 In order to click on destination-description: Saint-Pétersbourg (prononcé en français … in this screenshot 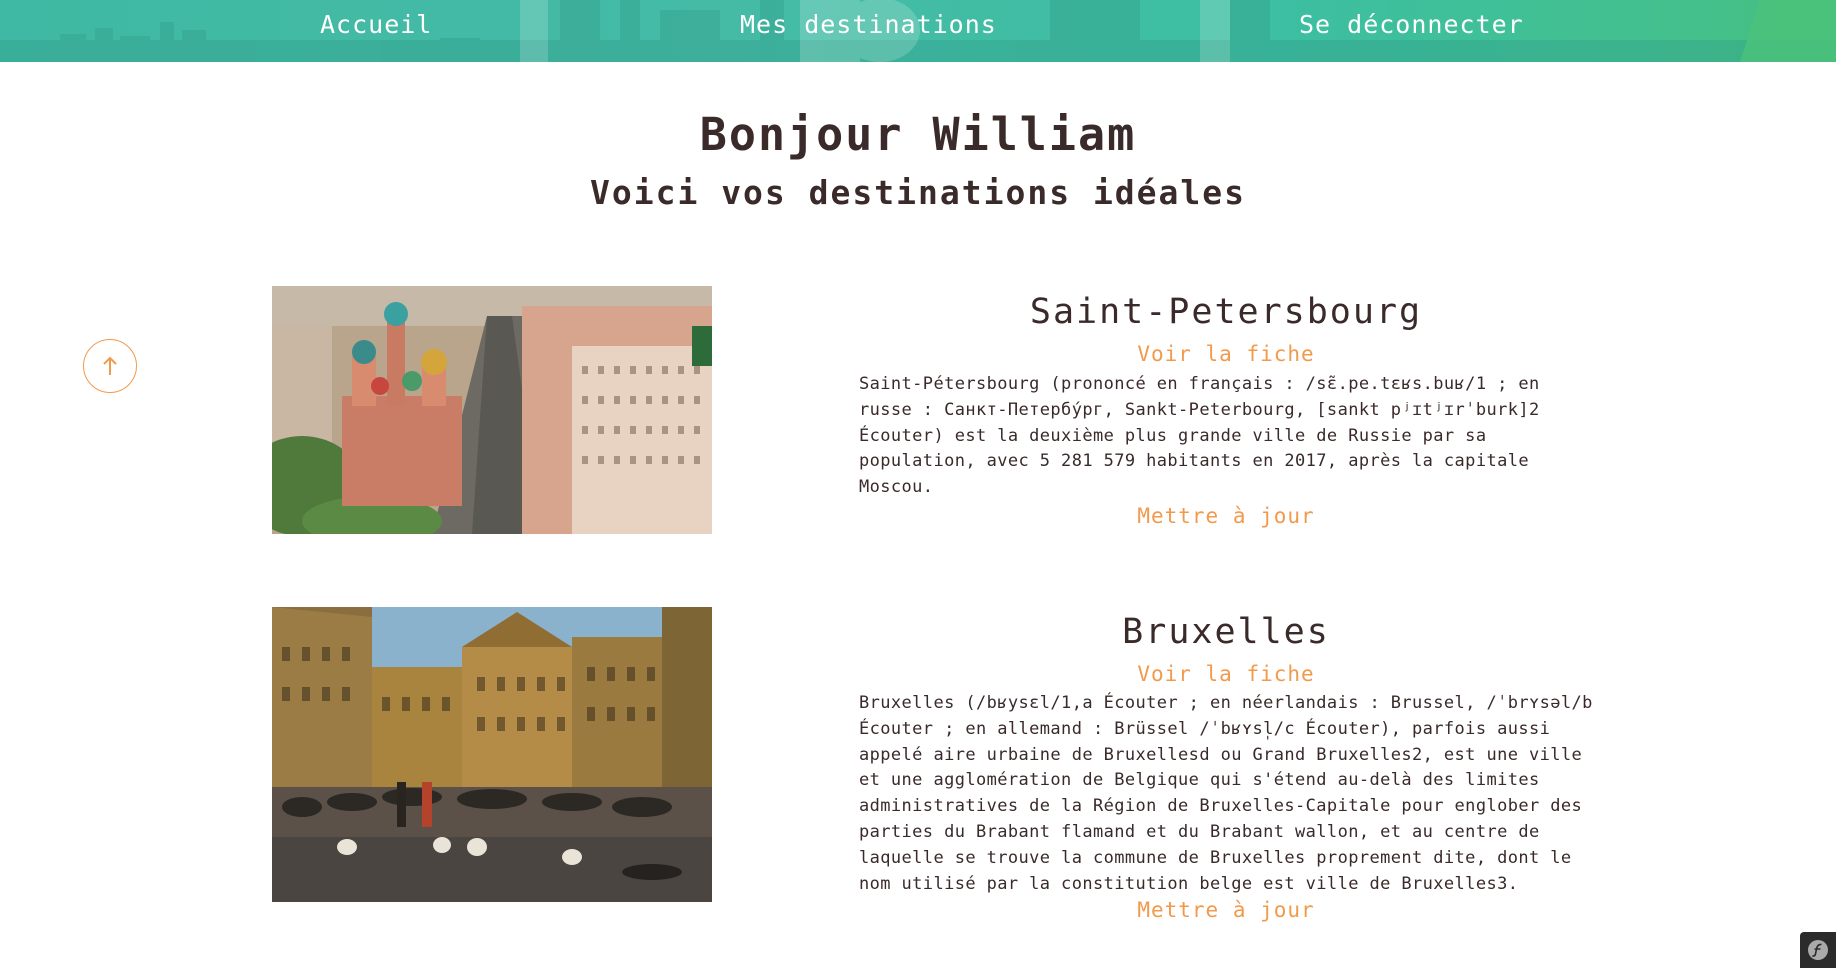, I will do `click(1199, 436)`.